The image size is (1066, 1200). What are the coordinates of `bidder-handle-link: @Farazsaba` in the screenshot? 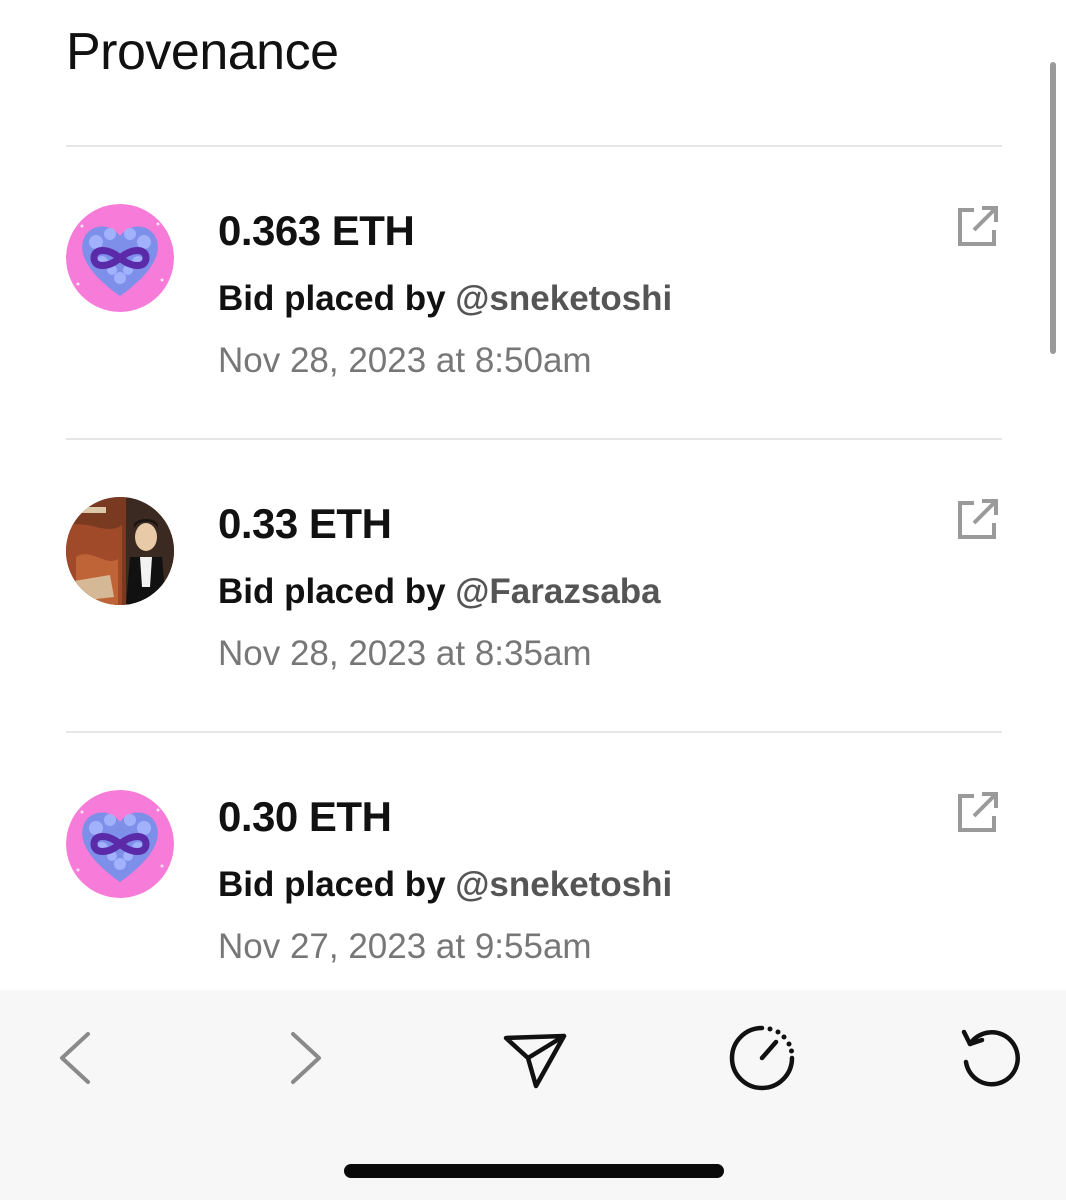 It's located at (557, 591).